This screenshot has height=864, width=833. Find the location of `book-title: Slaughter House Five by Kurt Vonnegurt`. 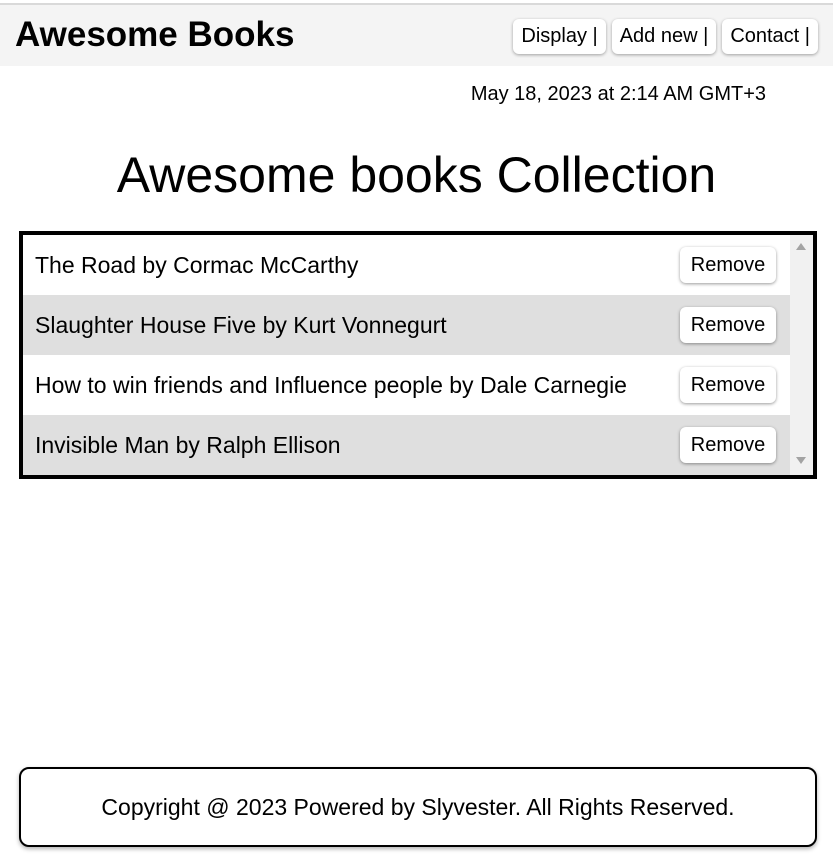

book-title: Slaughter House Five by Kurt Vonnegurt is located at coordinates (241, 325).